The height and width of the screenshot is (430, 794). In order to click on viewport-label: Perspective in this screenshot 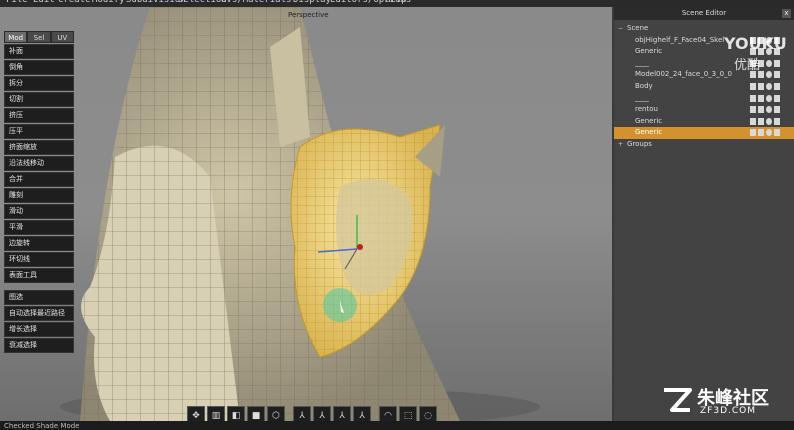, I will do `click(308, 15)`.